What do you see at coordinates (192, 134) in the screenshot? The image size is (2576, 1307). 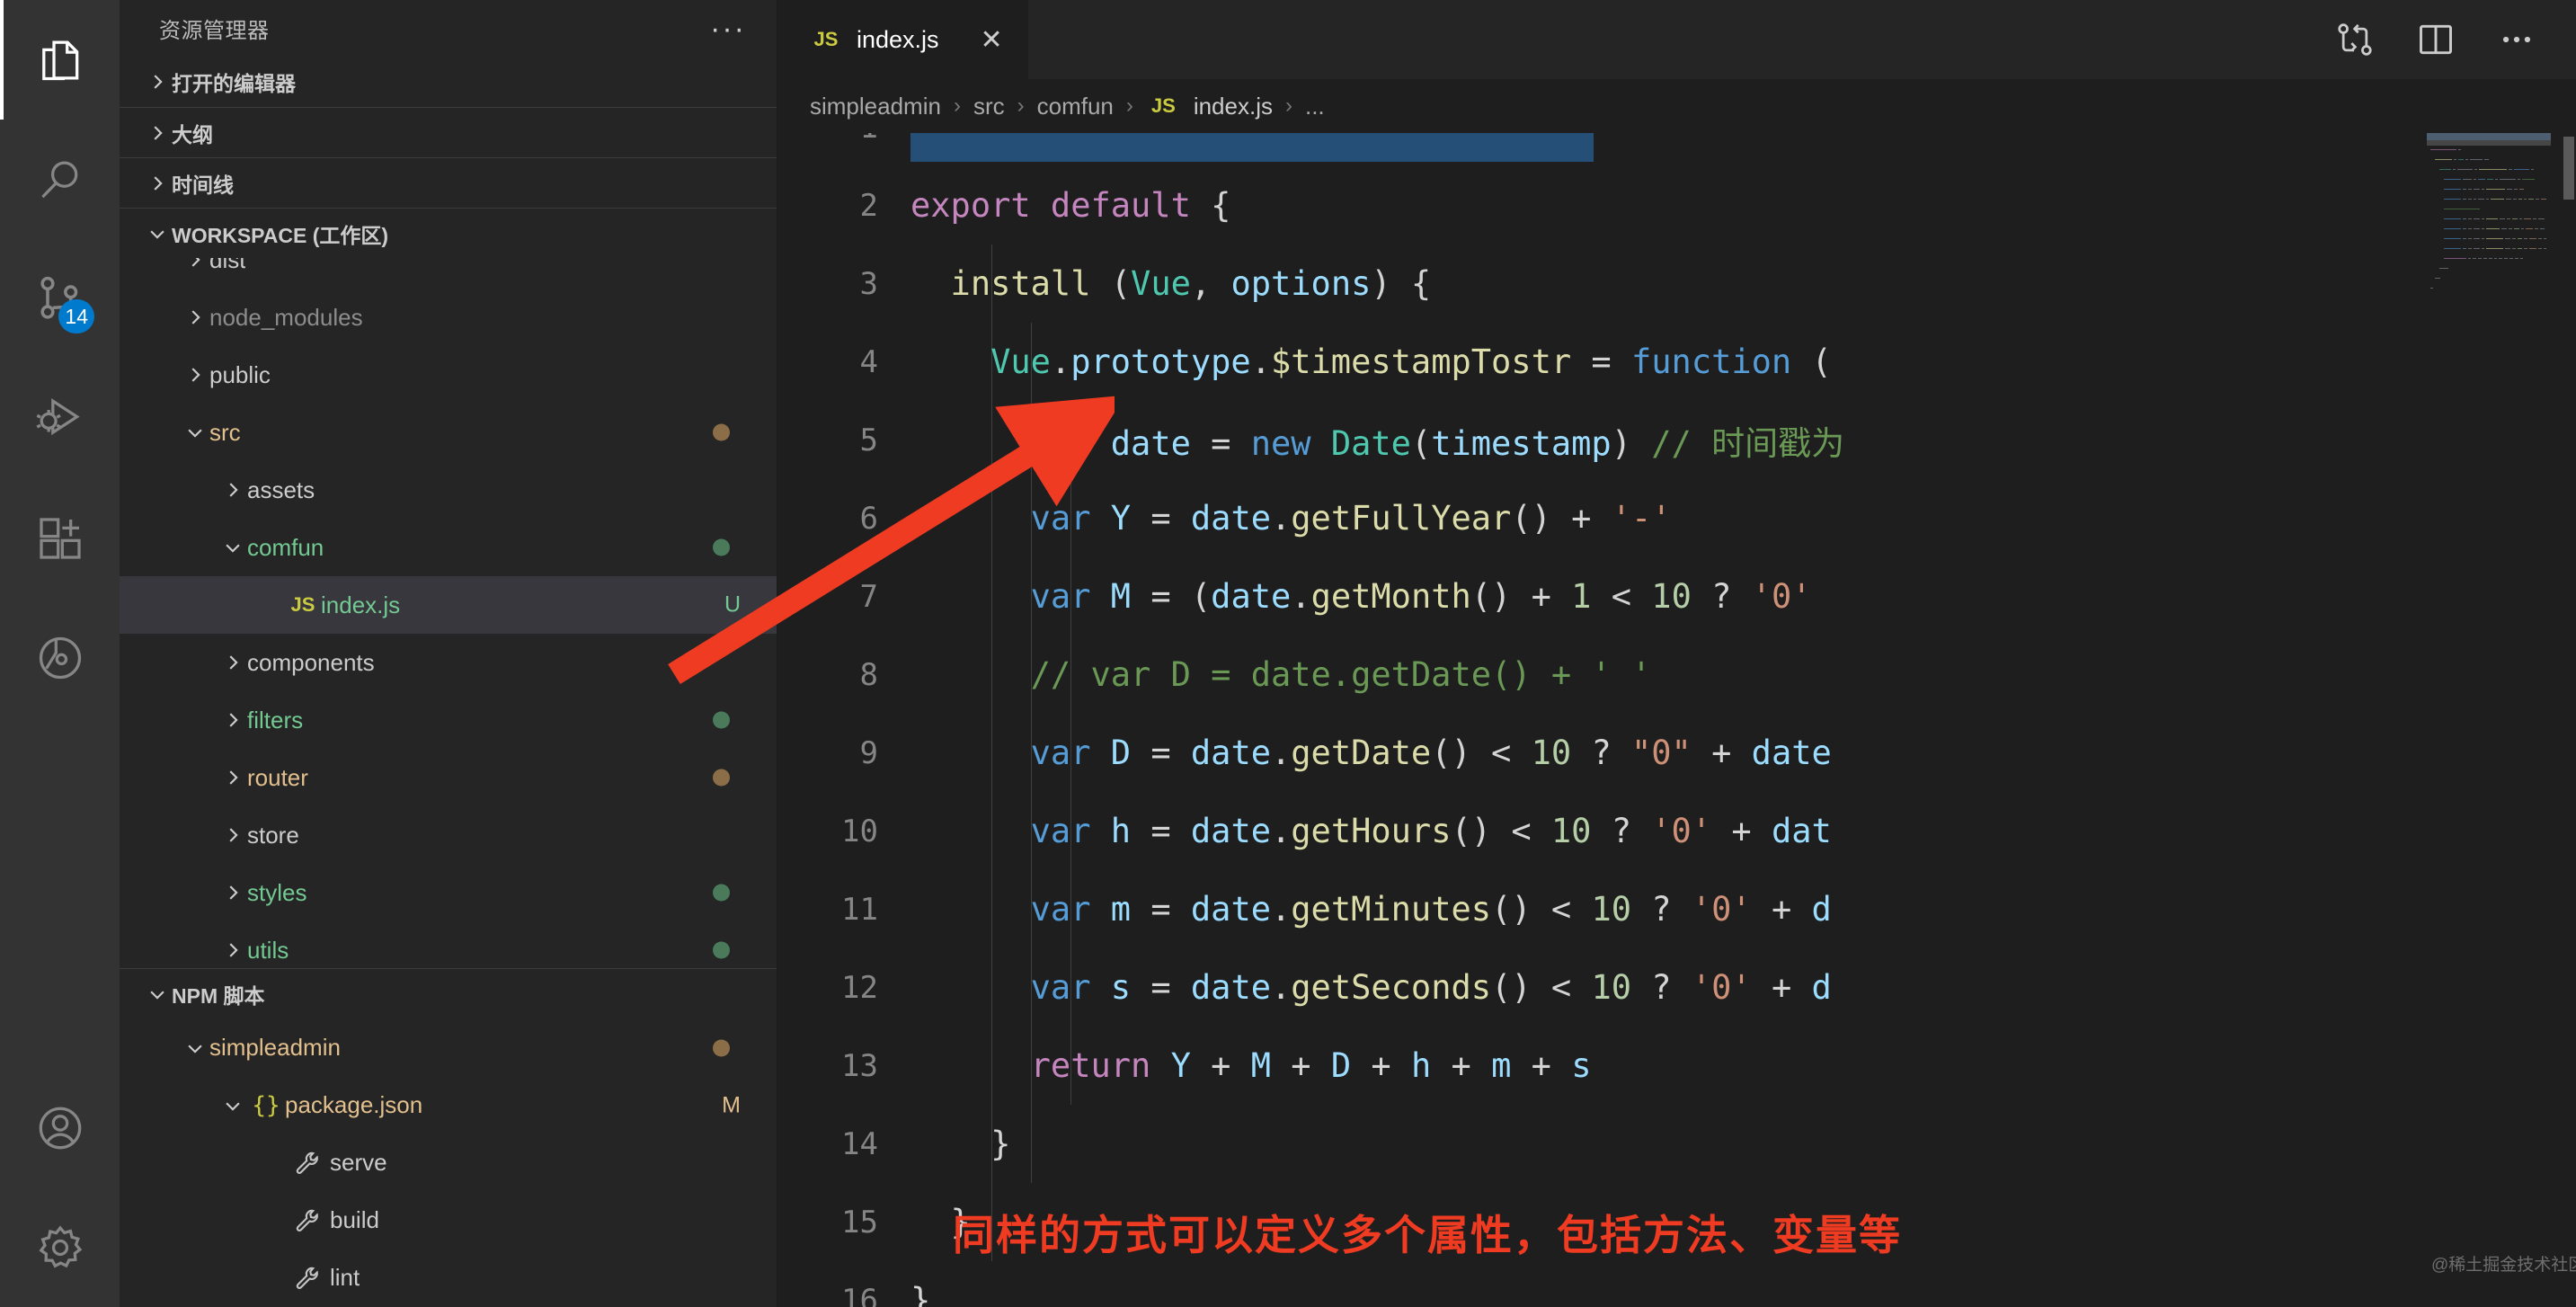 I see `section-outline-label: 大纲` at bounding box center [192, 134].